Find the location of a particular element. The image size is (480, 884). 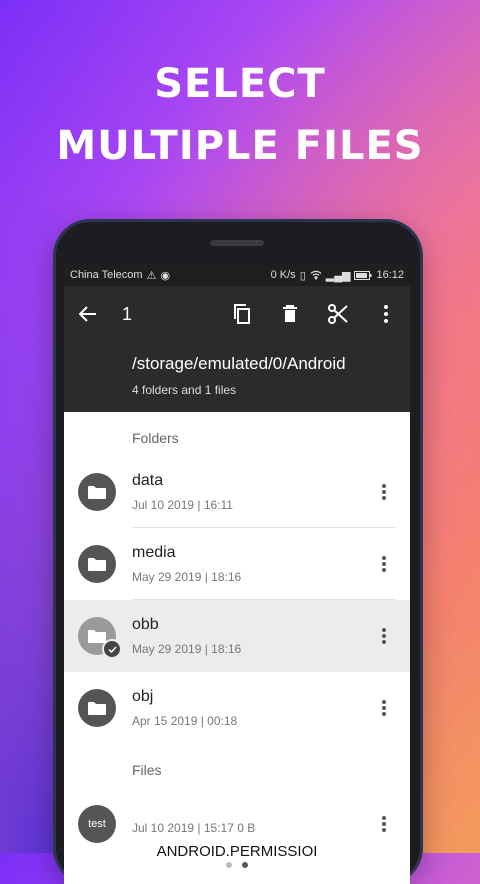

folder-summary: 4 folders and 1 files is located at coordinates (184, 390).